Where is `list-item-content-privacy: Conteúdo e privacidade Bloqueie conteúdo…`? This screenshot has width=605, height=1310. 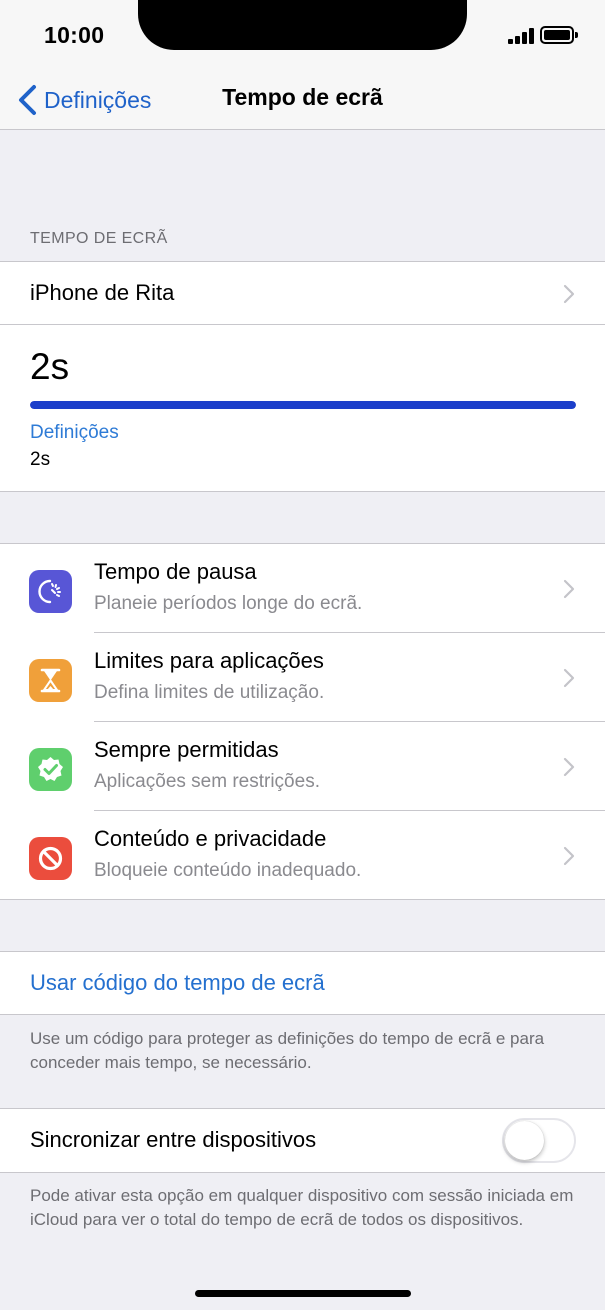 list-item-content-privacy: Conteúdo e privacidade Bloqueie conteúdo… is located at coordinates (302, 855).